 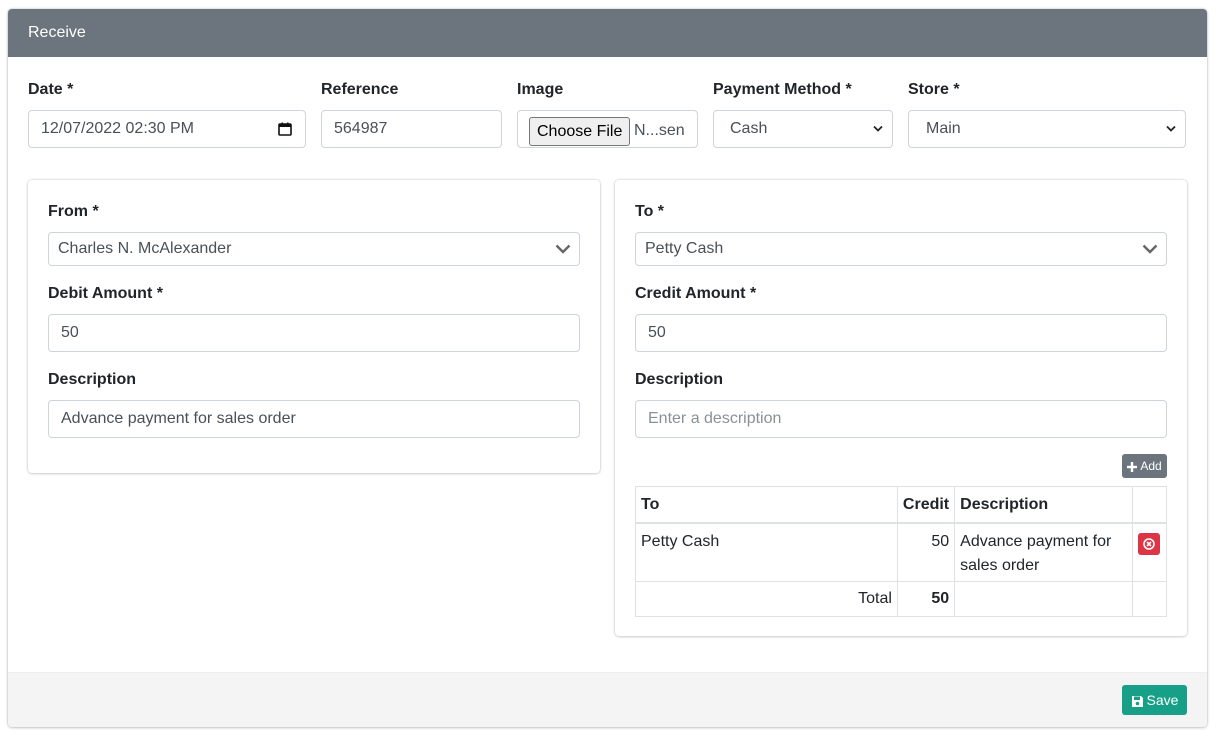 I want to click on from-description-value: Advance payment for sales order, so click(x=178, y=418).